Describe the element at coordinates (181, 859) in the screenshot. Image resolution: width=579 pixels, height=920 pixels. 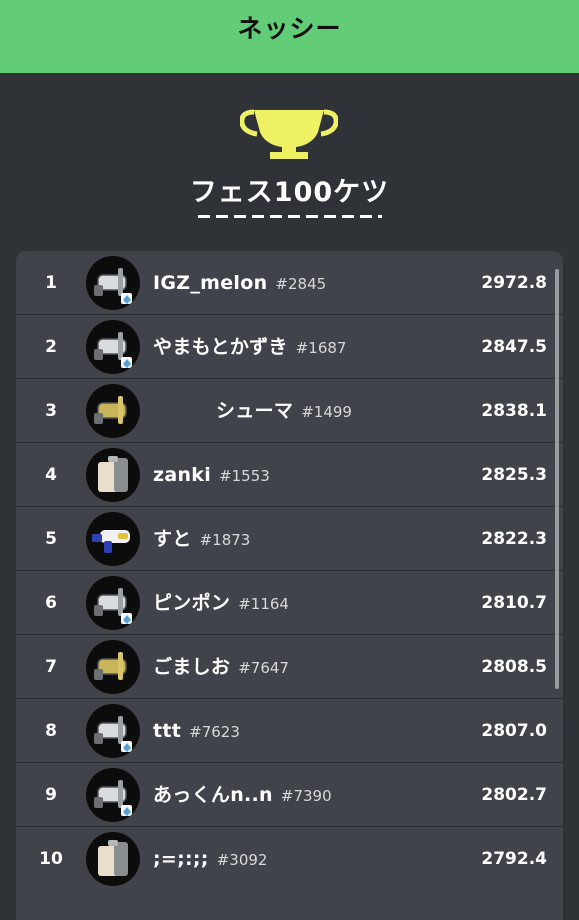
I see `player-name: ;=;:;;` at that location.